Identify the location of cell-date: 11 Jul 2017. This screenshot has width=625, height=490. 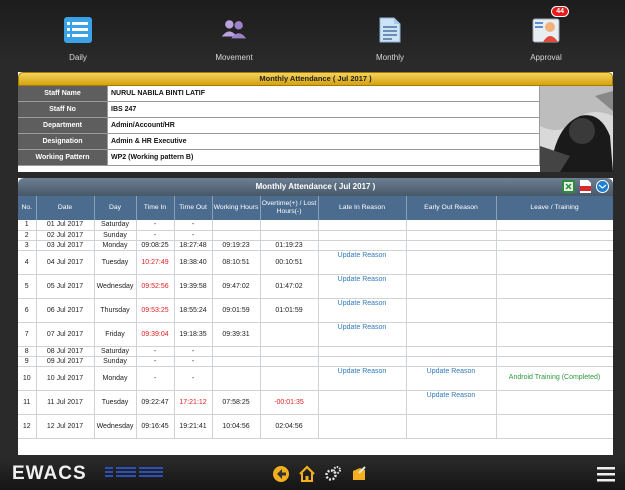
(65, 402).